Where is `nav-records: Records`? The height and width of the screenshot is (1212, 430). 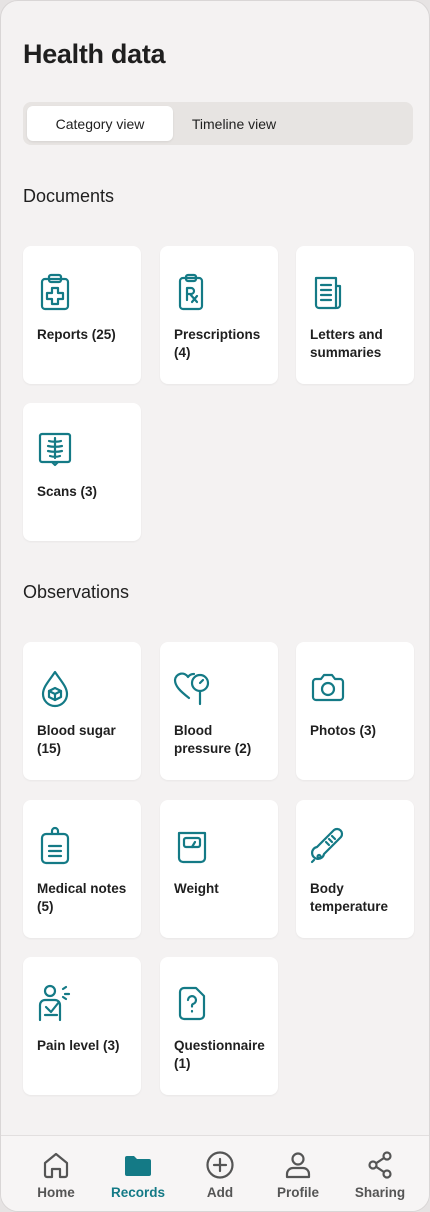
nav-records: Records is located at coordinates (138, 1178).